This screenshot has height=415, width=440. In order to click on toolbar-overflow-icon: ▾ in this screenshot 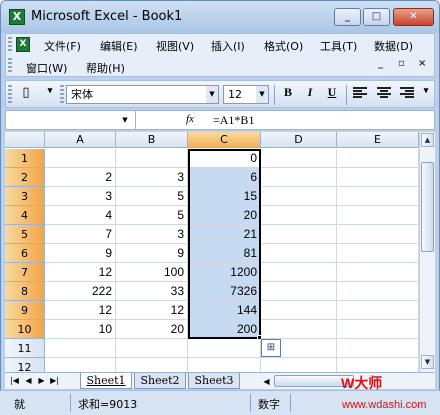, I will do `click(426, 94)`.